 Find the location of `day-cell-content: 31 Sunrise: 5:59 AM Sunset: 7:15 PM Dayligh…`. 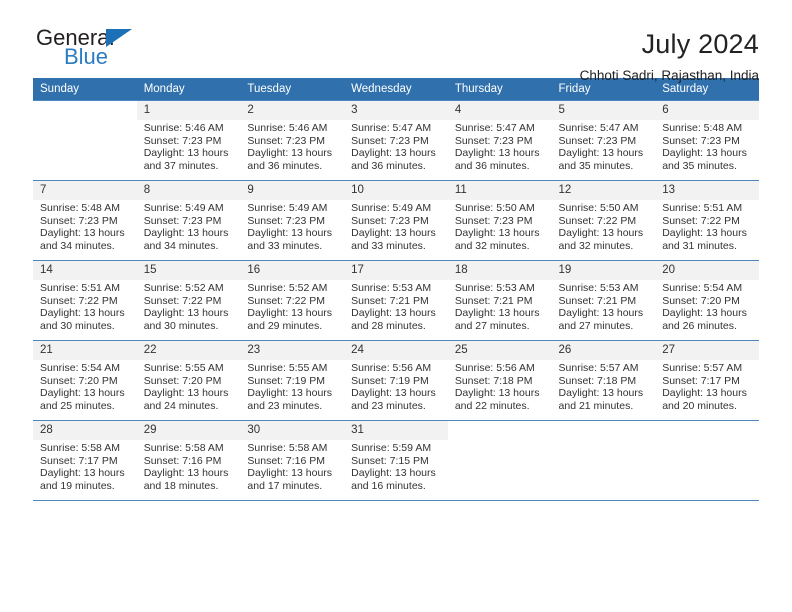

day-cell-content: 31 Sunrise: 5:59 AM Sunset: 7:15 PM Dayligh… is located at coordinates (396, 460).